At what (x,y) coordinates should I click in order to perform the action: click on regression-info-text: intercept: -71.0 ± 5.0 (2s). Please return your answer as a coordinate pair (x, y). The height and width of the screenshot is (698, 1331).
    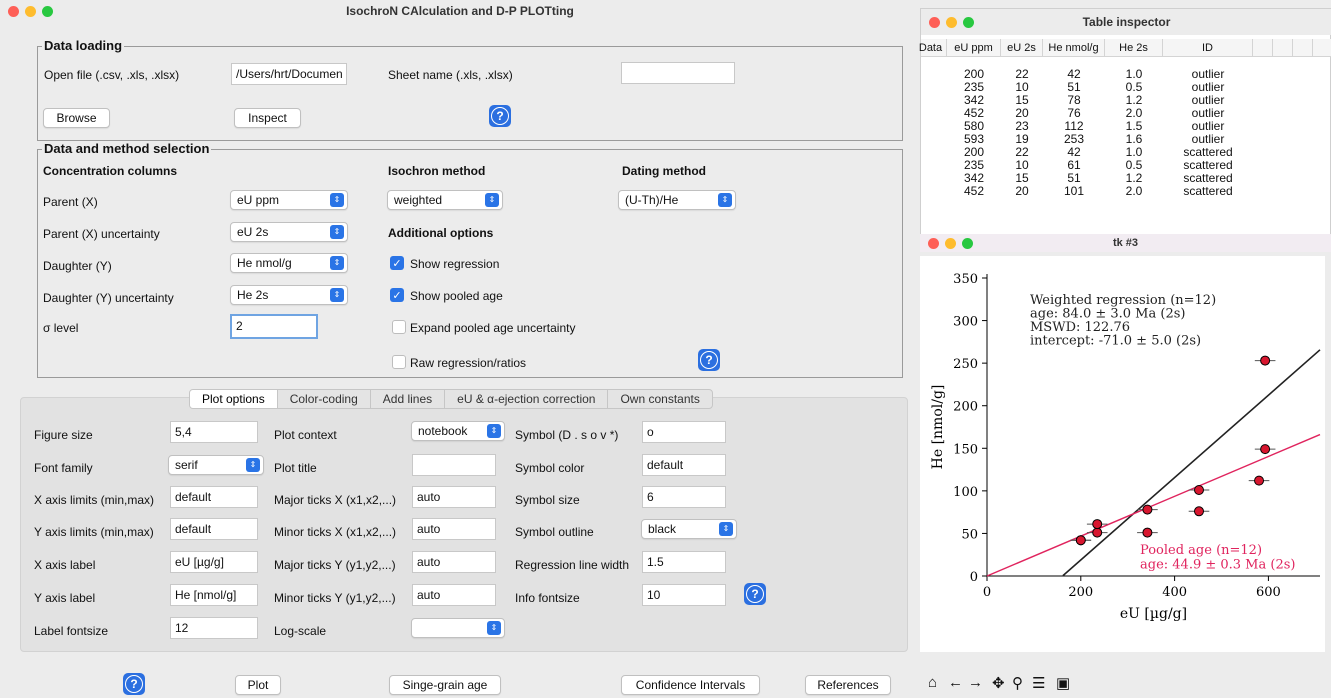
    Looking at the image, I should click on (1115, 341).